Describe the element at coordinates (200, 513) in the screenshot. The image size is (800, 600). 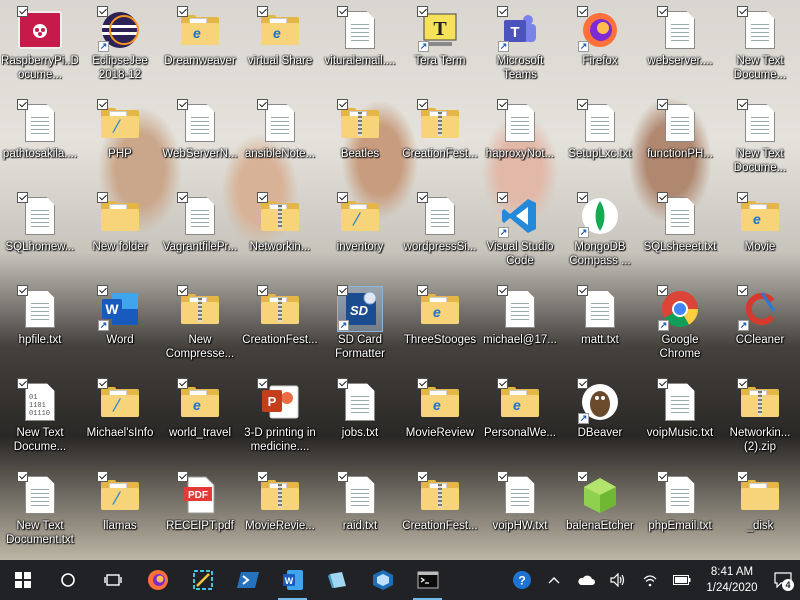
I see `desktop-icon-receipt-pdf: PDF RECEIPT.pdf` at that location.